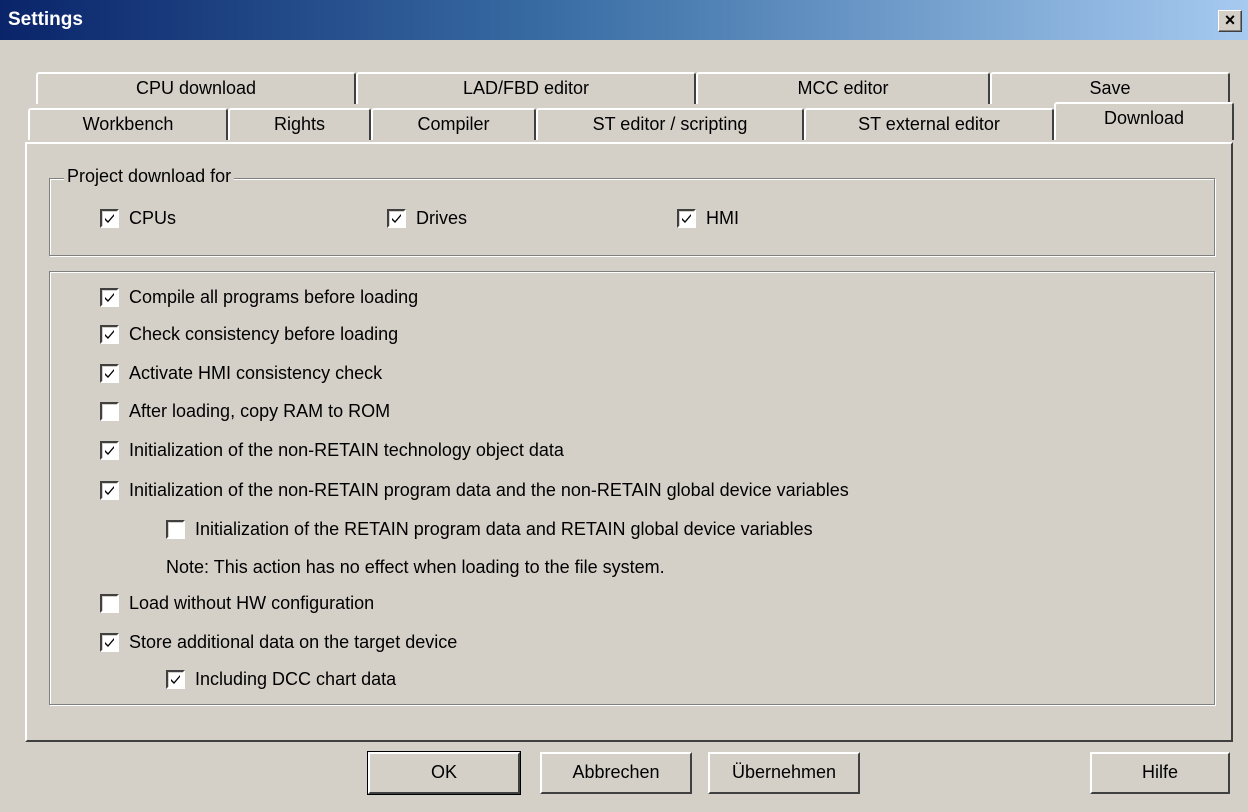 This screenshot has width=1248, height=812. Describe the element at coordinates (138, 219) in the screenshot. I see `cpus-checkbox: CPUs` at that location.